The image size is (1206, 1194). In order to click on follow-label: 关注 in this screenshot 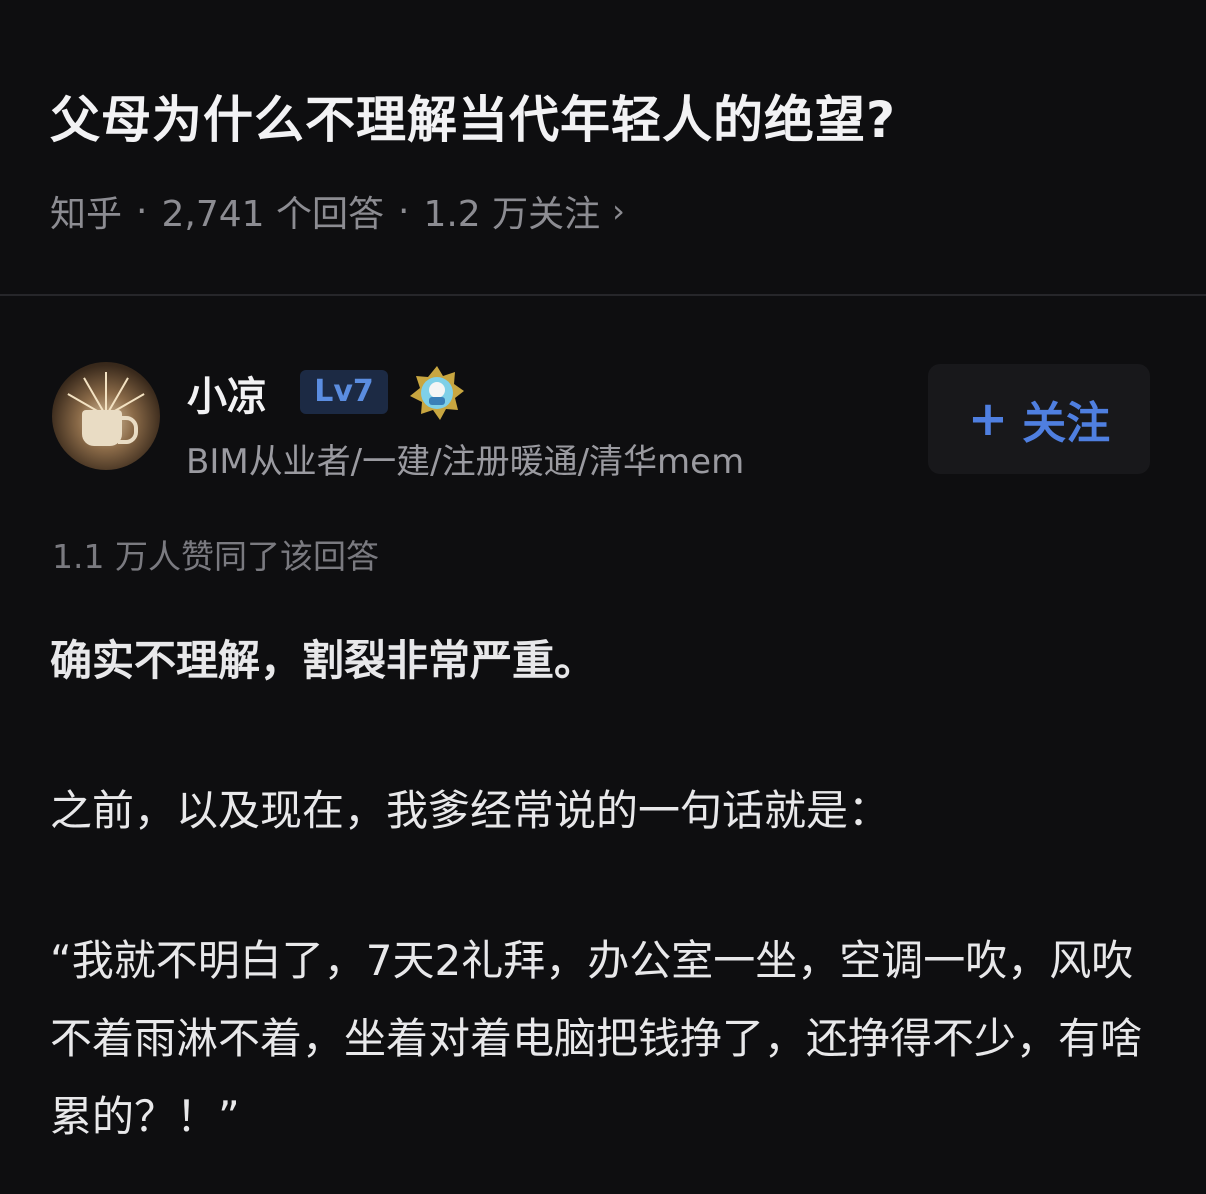, I will do `click(1066, 423)`.